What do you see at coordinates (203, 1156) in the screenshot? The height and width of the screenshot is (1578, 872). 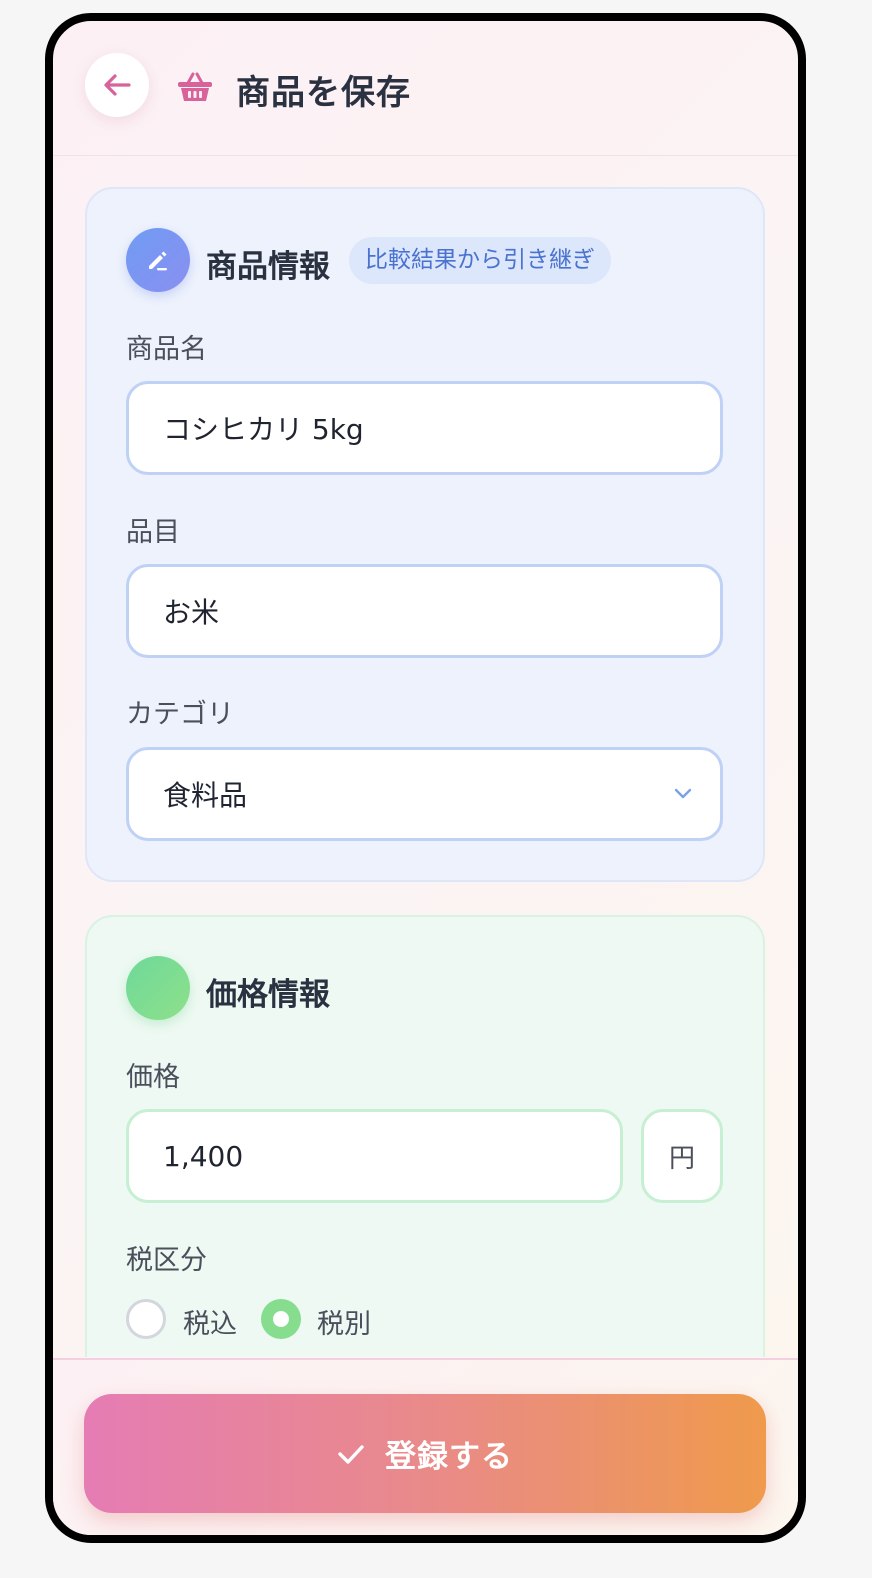 I see `price-value: 1,400` at bounding box center [203, 1156].